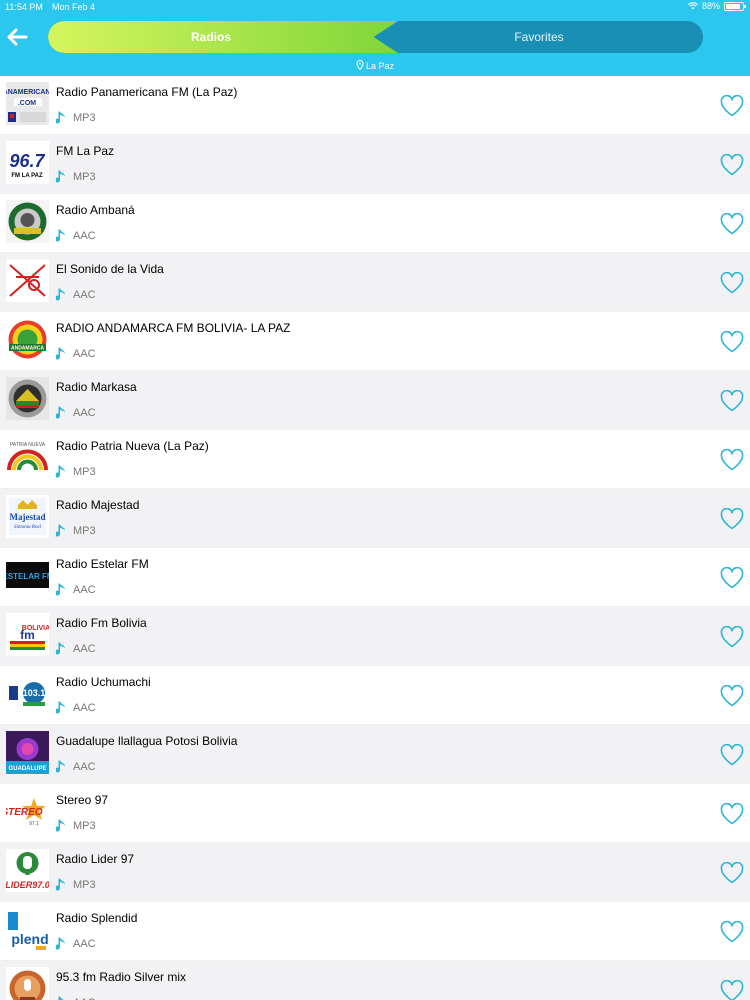 The image size is (750, 1000). What do you see at coordinates (375, 164) in the screenshot?
I see `station-row: 96.7 FM LA PAZ FM La Paz MP3` at bounding box center [375, 164].